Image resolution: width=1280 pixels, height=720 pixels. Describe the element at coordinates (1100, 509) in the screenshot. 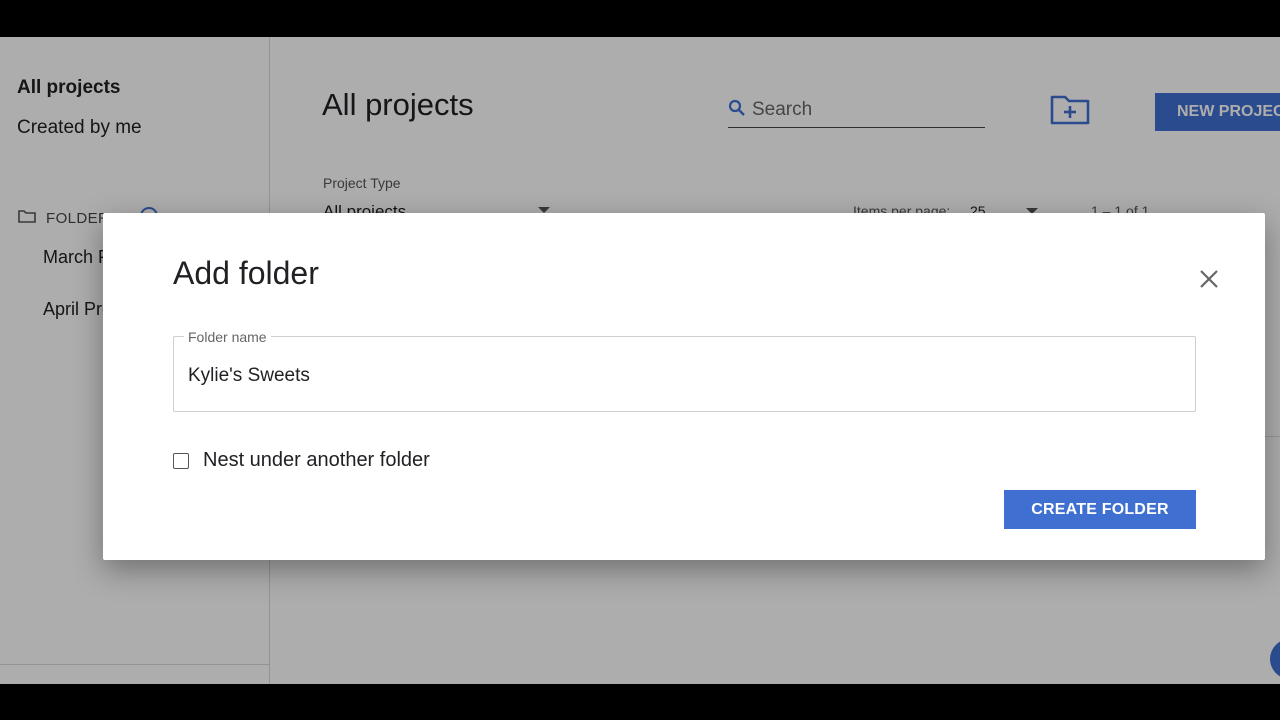

I see `create-folder-button: CREATE FOLDER` at that location.